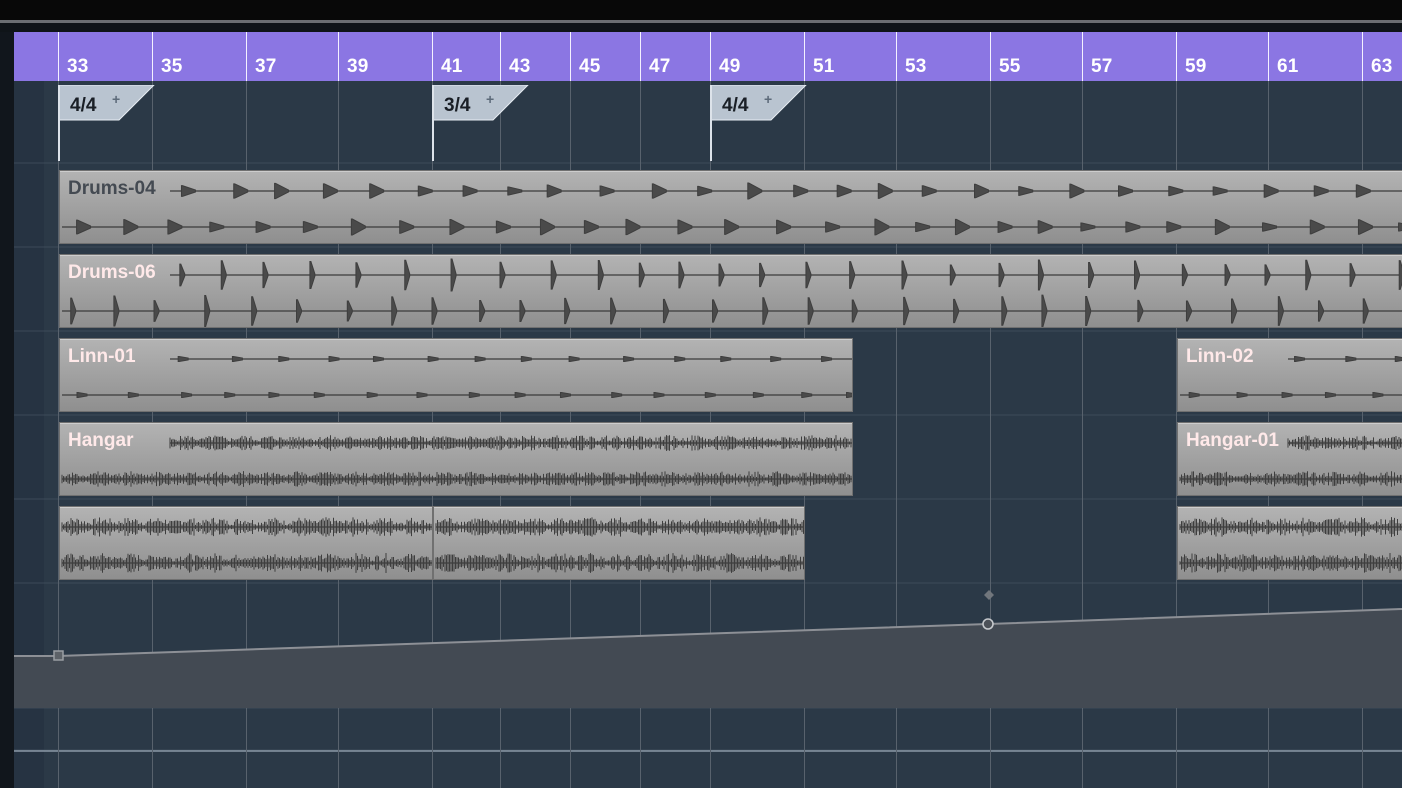  Describe the element at coordinates (701, 10) in the screenshot. I see `window-top-bar` at that location.